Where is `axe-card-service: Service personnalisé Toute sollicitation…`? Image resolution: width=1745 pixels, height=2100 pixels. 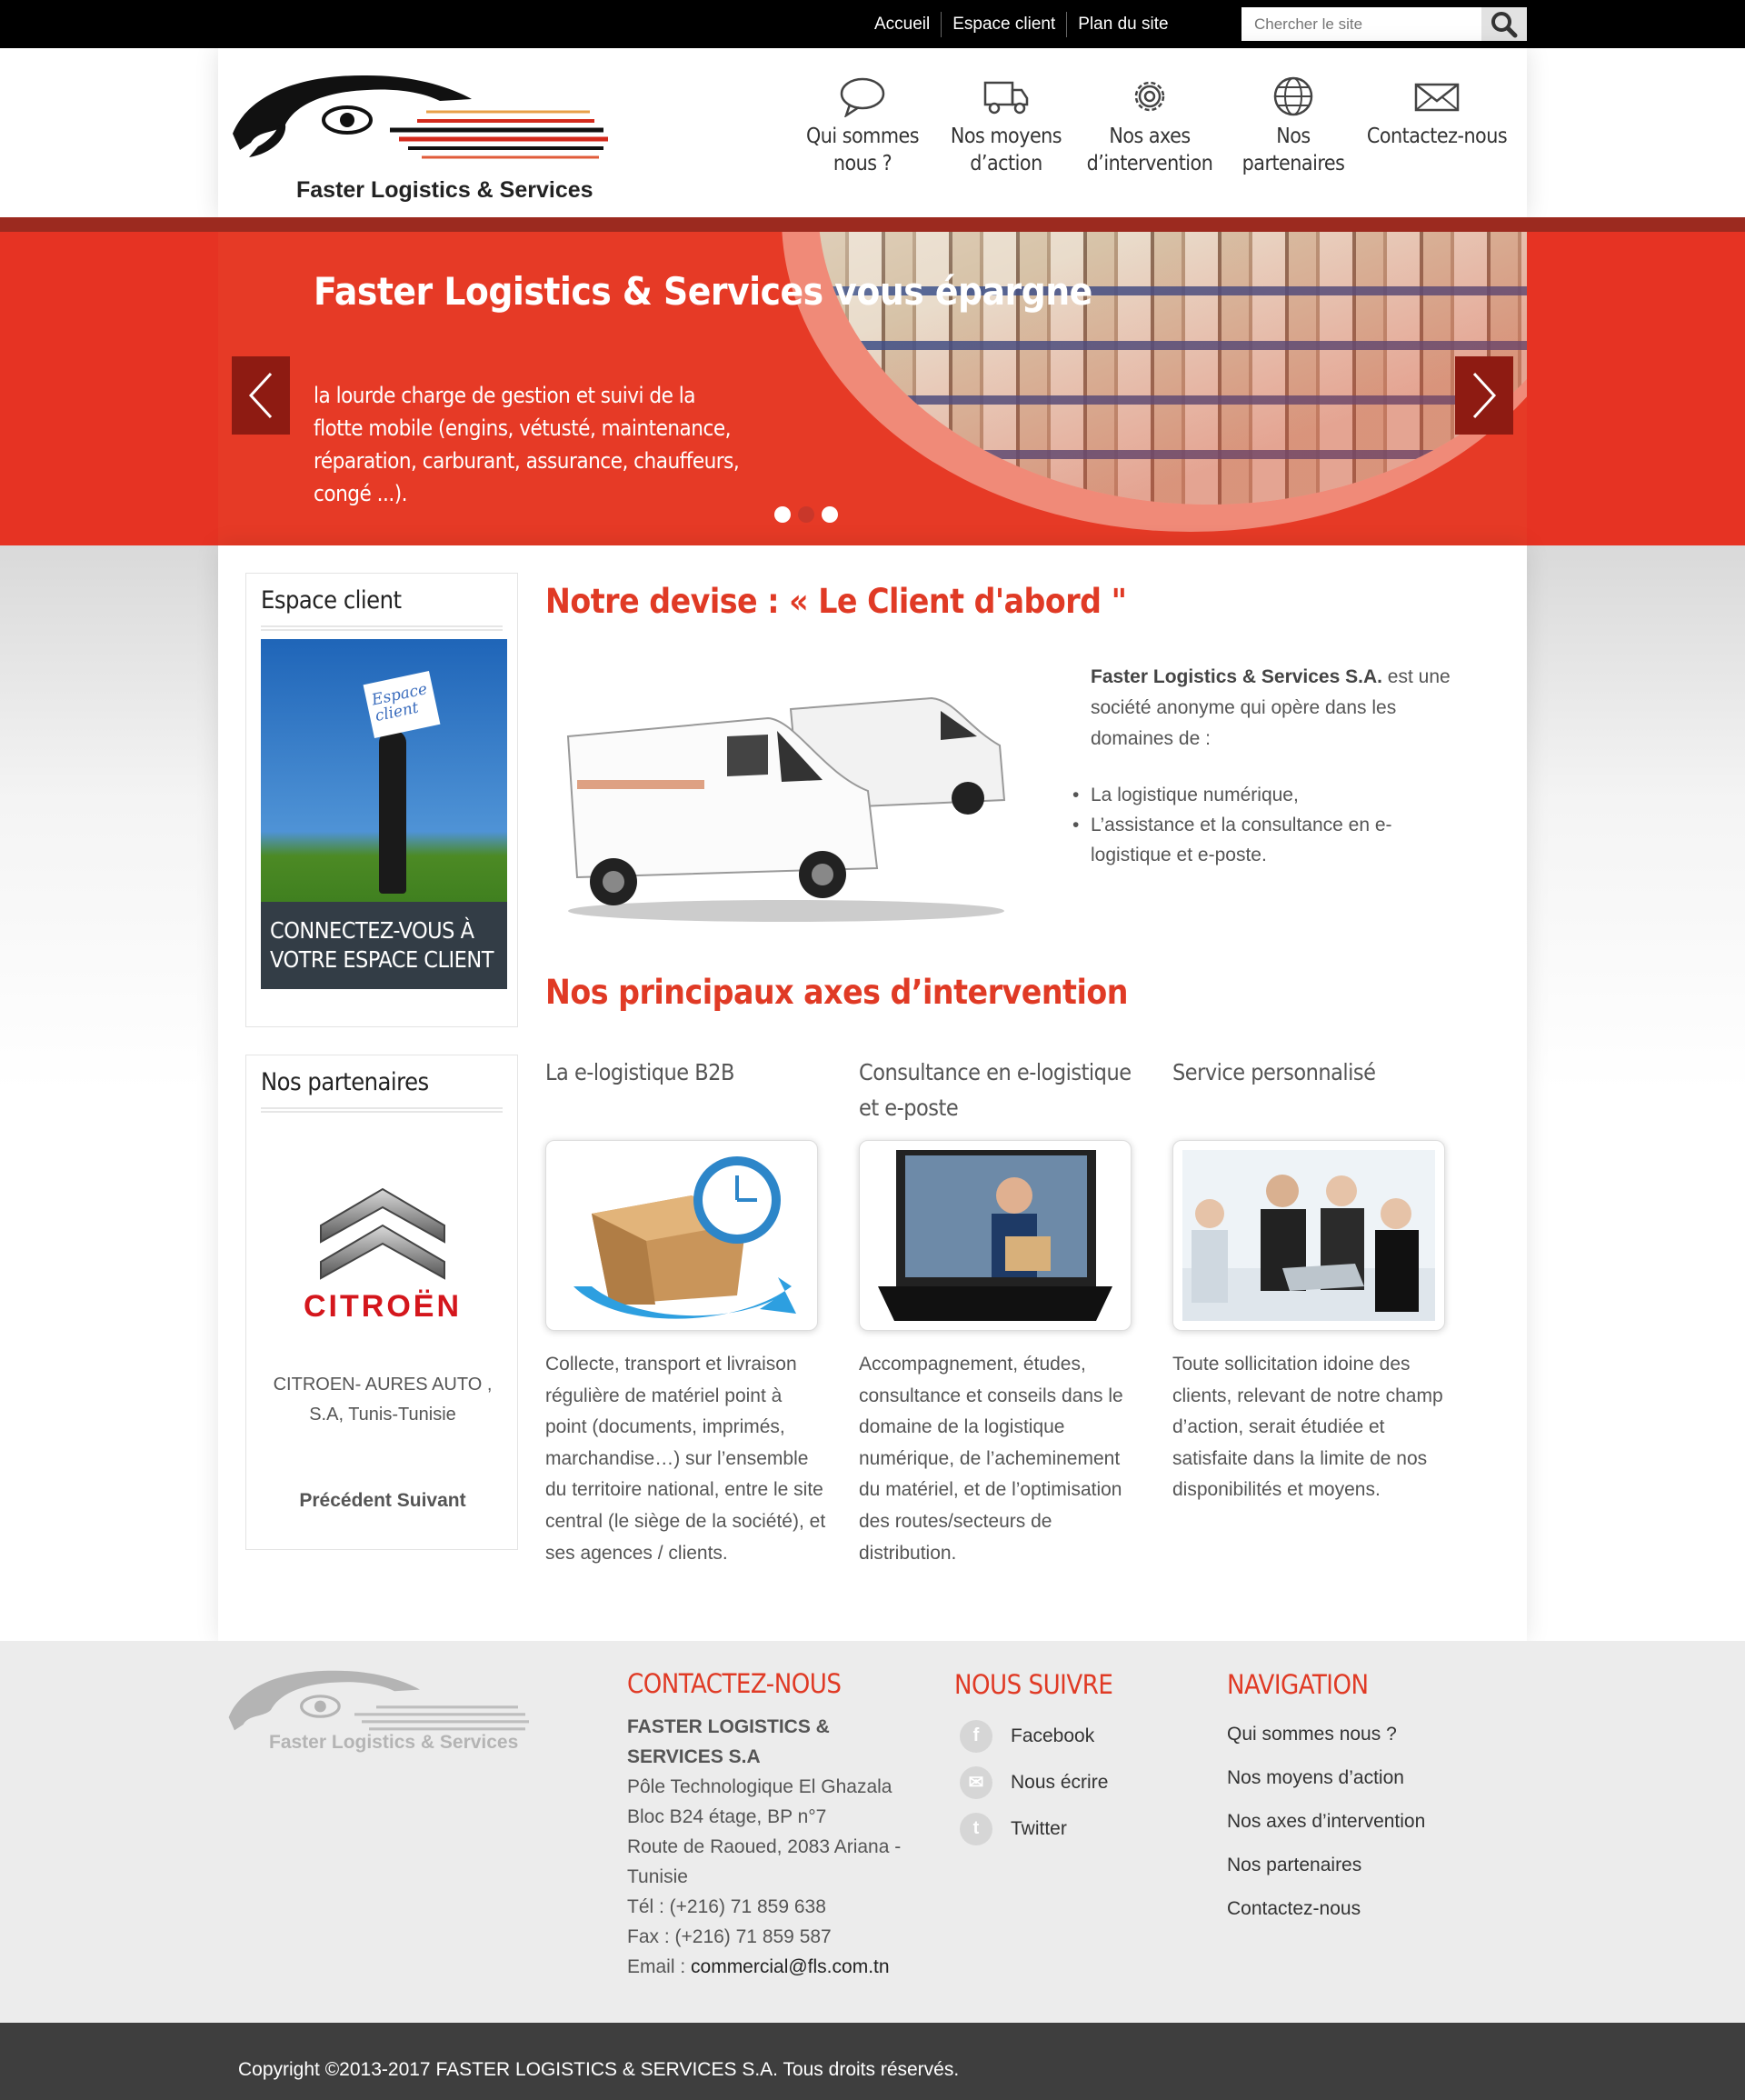
axe-card-service: Service personnalisé Toute sollicitation… is located at coordinates (1313, 1277).